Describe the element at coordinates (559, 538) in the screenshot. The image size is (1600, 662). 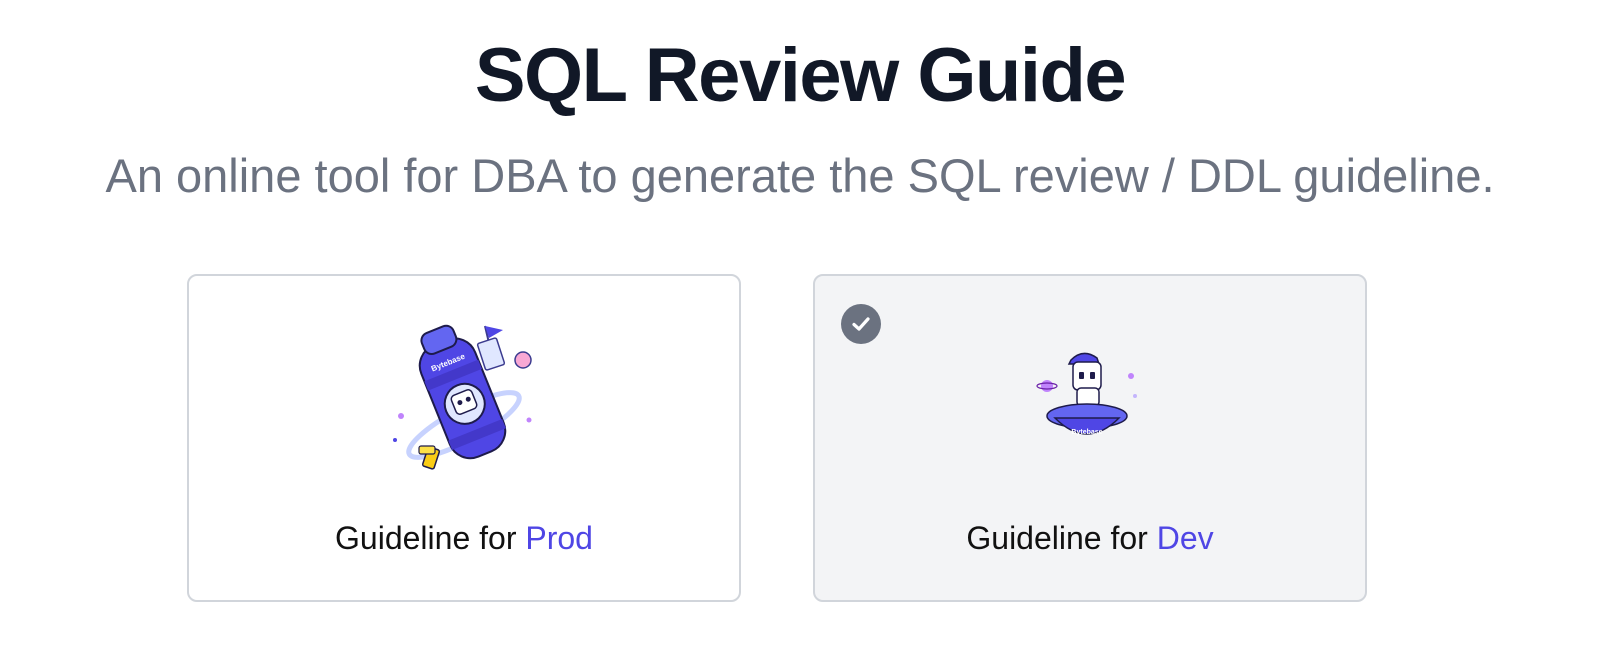
I see `label-accent-prod: Prod` at that location.